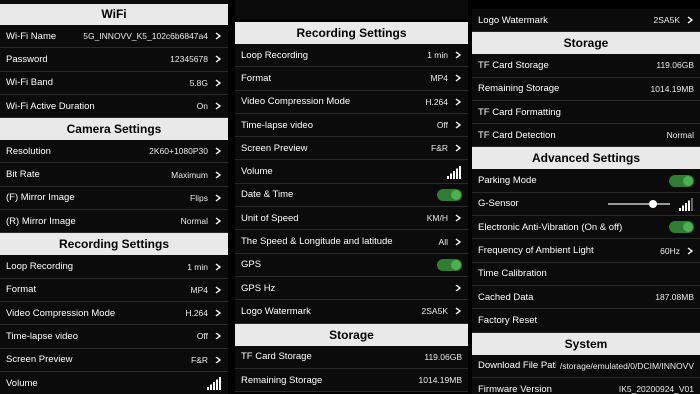 This screenshot has width=700, height=394. What do you see at coordinates (351, 9) in the screenshot?
I see `top-bar` at bounding box center [351, 9].